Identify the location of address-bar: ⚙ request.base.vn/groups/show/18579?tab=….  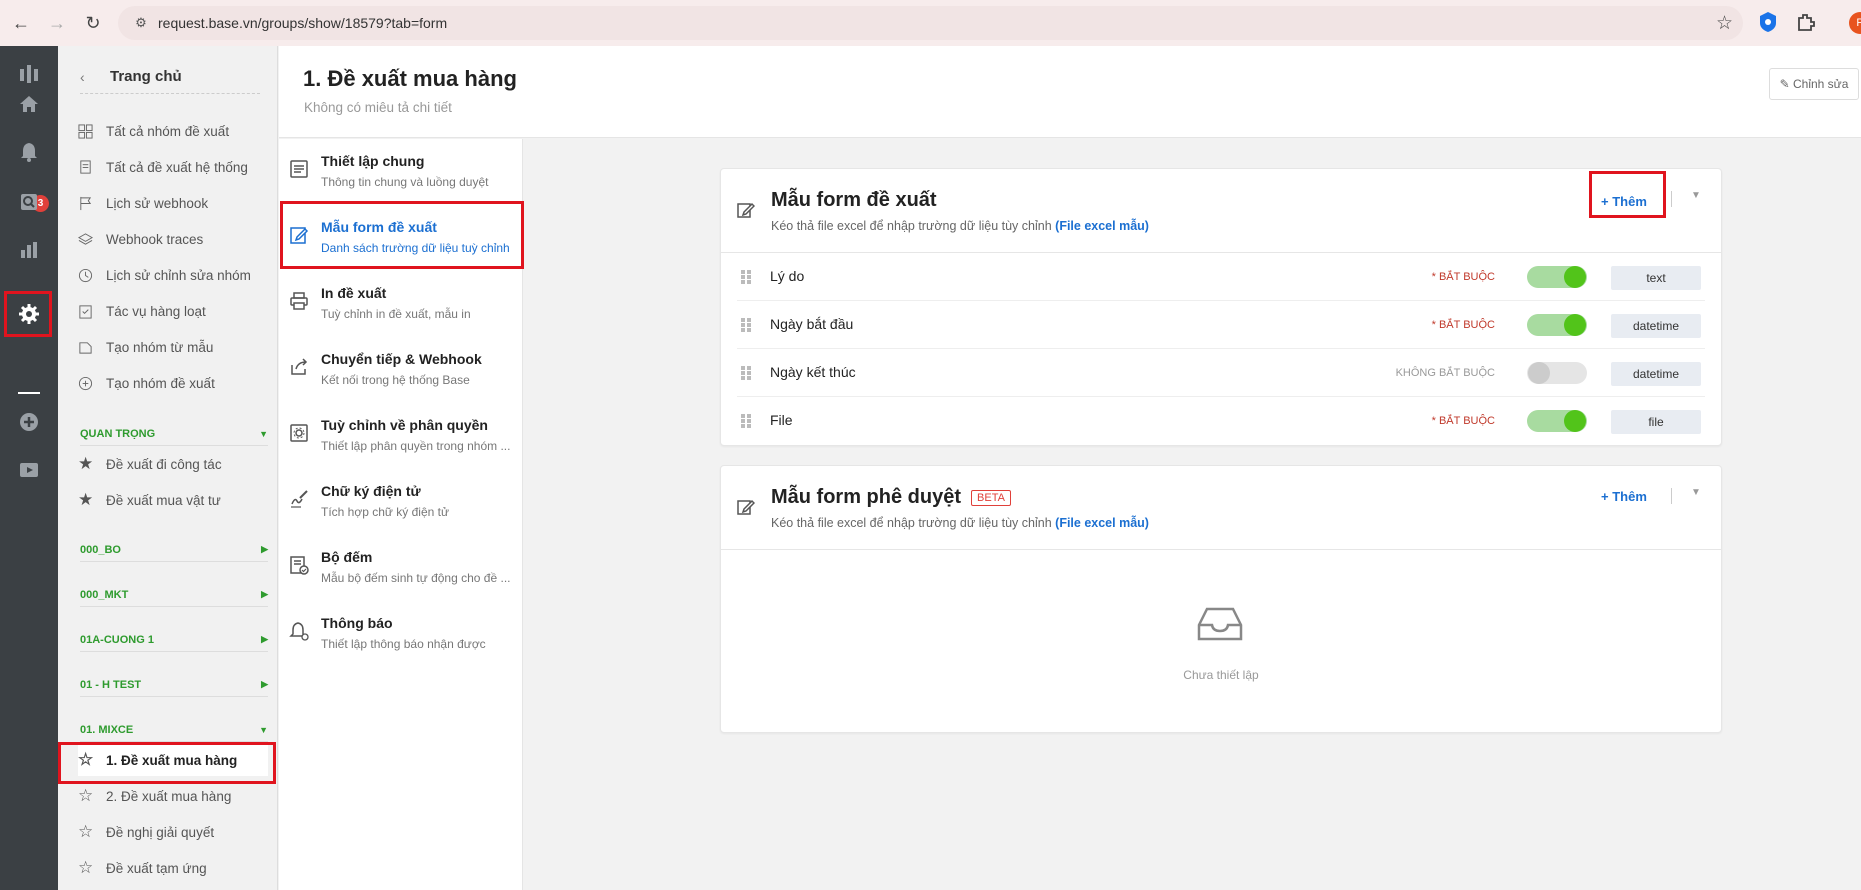
(930, 23).